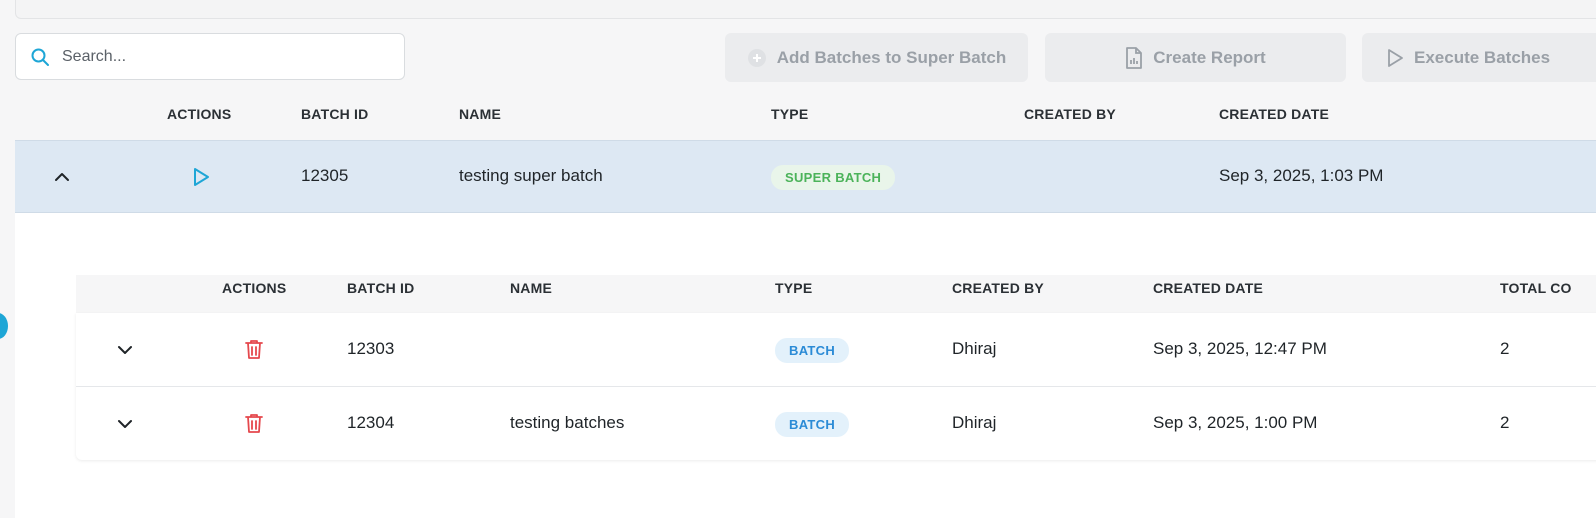 This screenshot has width=1596, height=518. What do you see at coordinates (789, 114) in the screenshot?
I see `header-type: TYPE` at bounding box center [789, 114].